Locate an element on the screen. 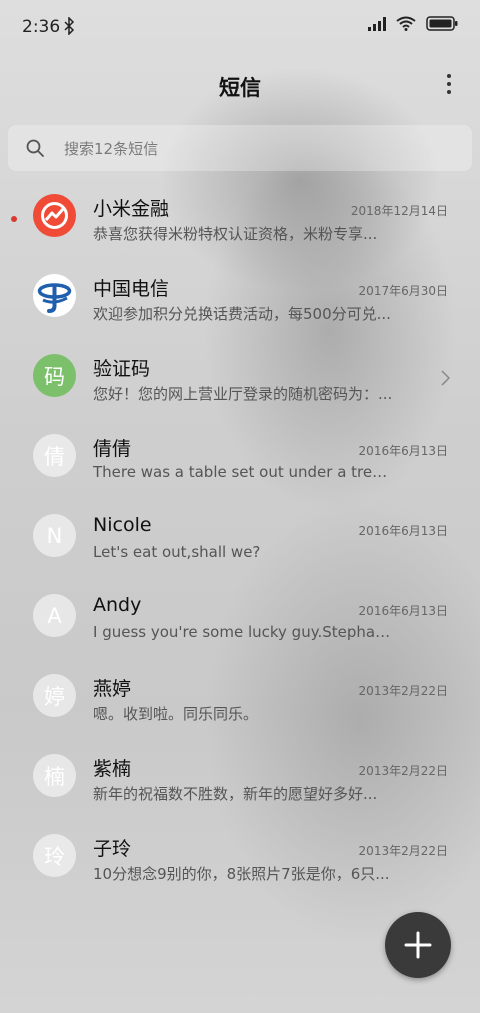 The height and width of the screenshot is (1013, 480). signal-icon is located at coordinates (377, 23).